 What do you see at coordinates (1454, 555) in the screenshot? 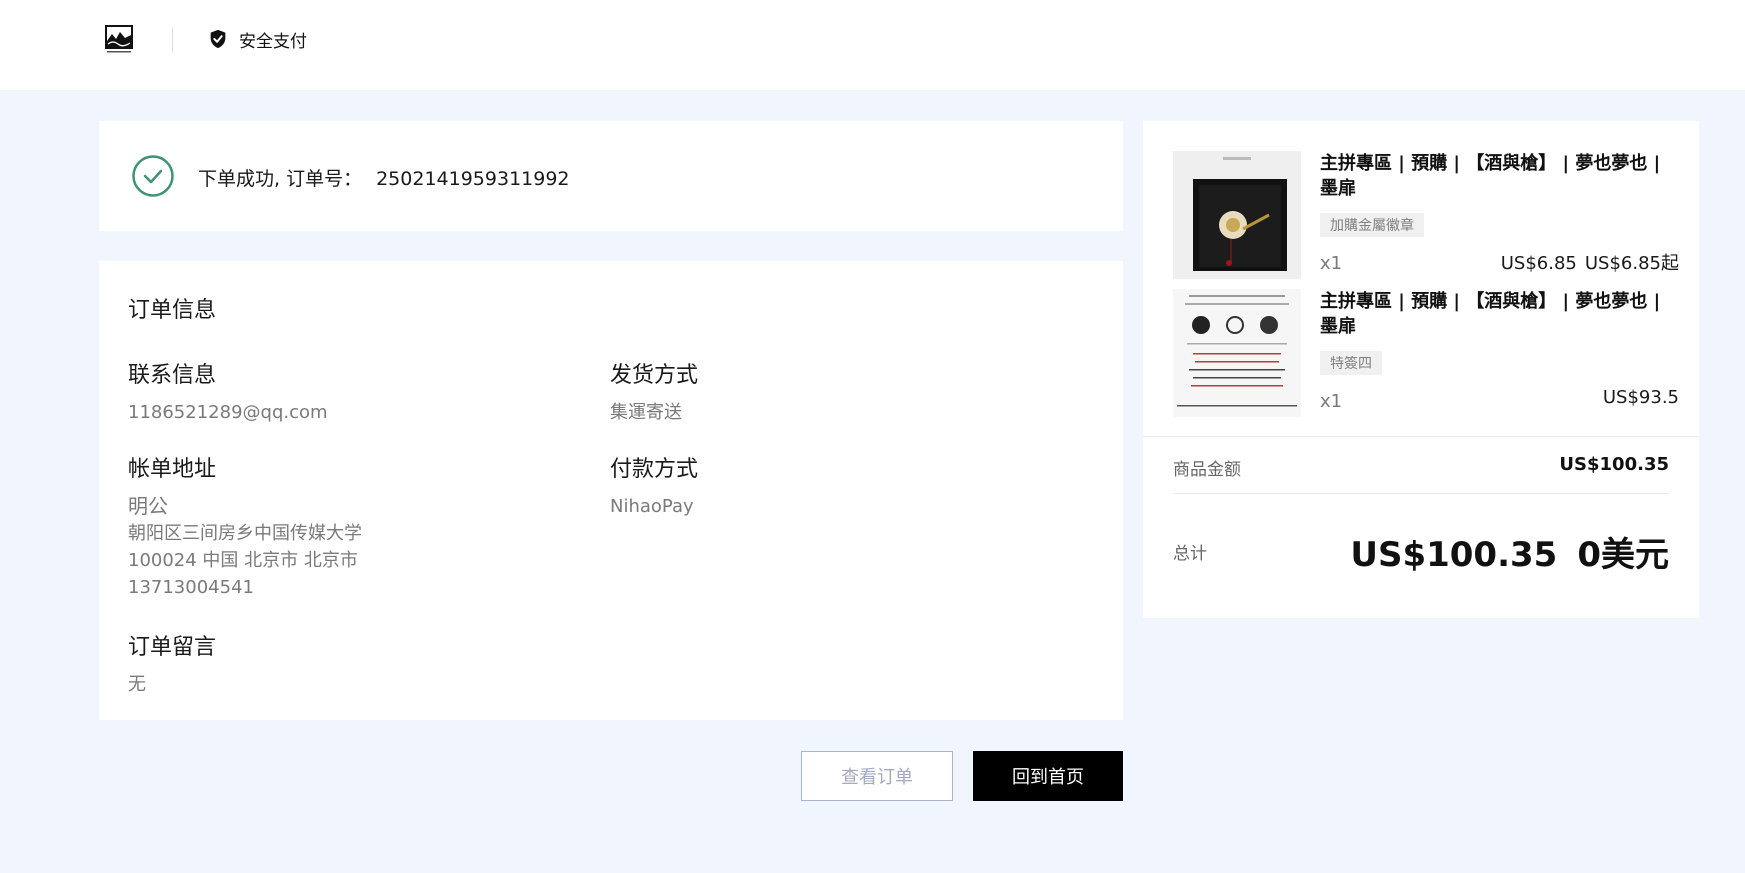
I see `total-amount: US$100.35` at bounding box center [1454, 555].